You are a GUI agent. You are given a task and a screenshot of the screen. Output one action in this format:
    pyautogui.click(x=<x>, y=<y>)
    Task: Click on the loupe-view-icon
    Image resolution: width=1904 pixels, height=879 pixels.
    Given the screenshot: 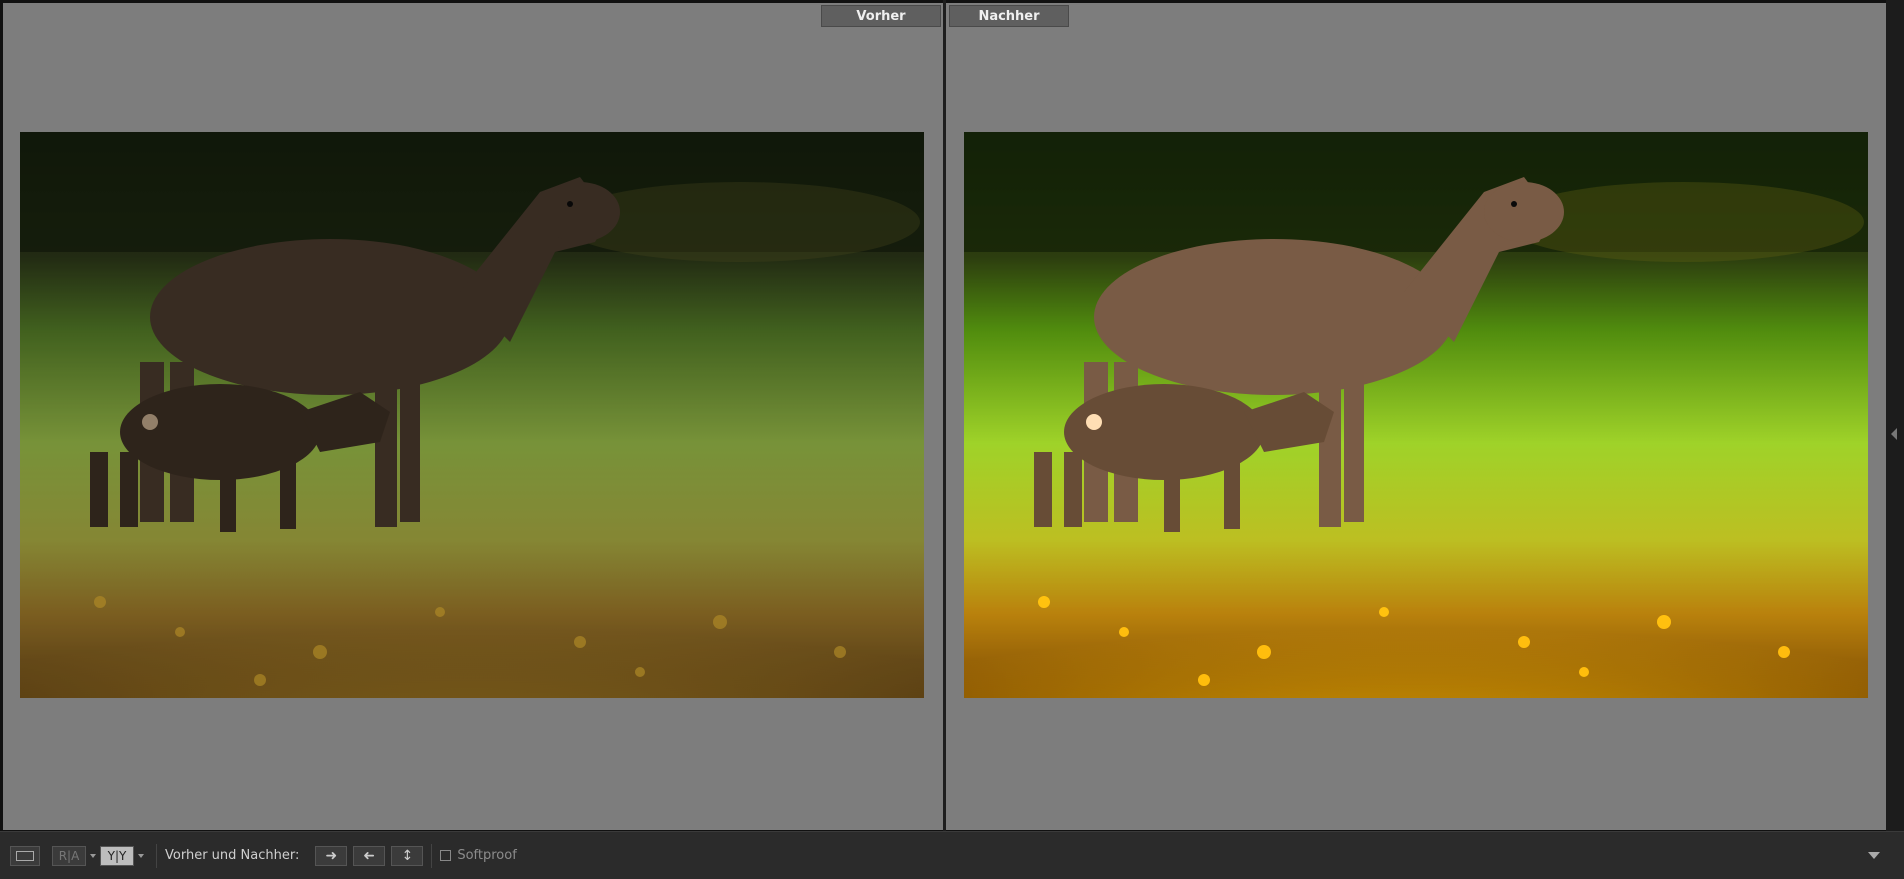 What is the action you would take?
    pyautogui.click(x=25, y=855)
    